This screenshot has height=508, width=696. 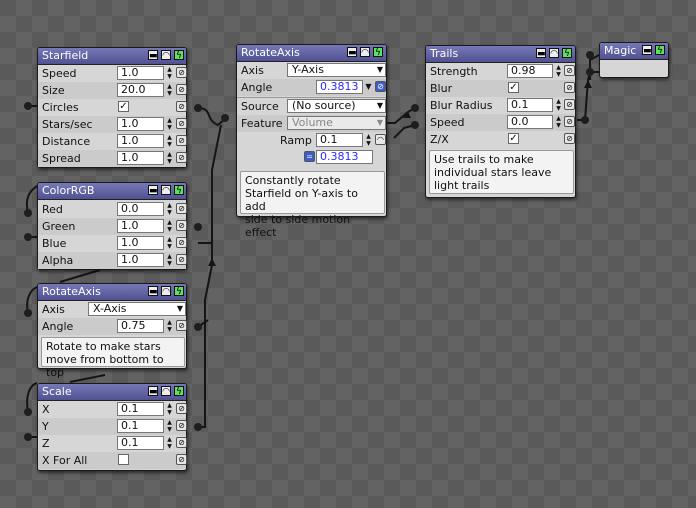 I want to click on node-header: Trails ▬ ◠ ϟ, so click(x=500, y=54).